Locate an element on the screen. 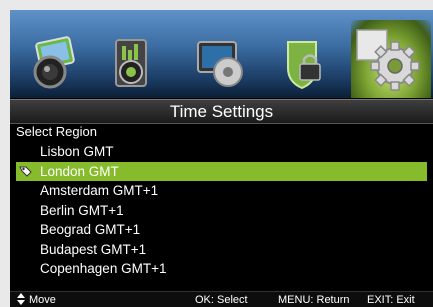  list-item-lisbon: Lisbon GMT is located at coordinates (221, 152).